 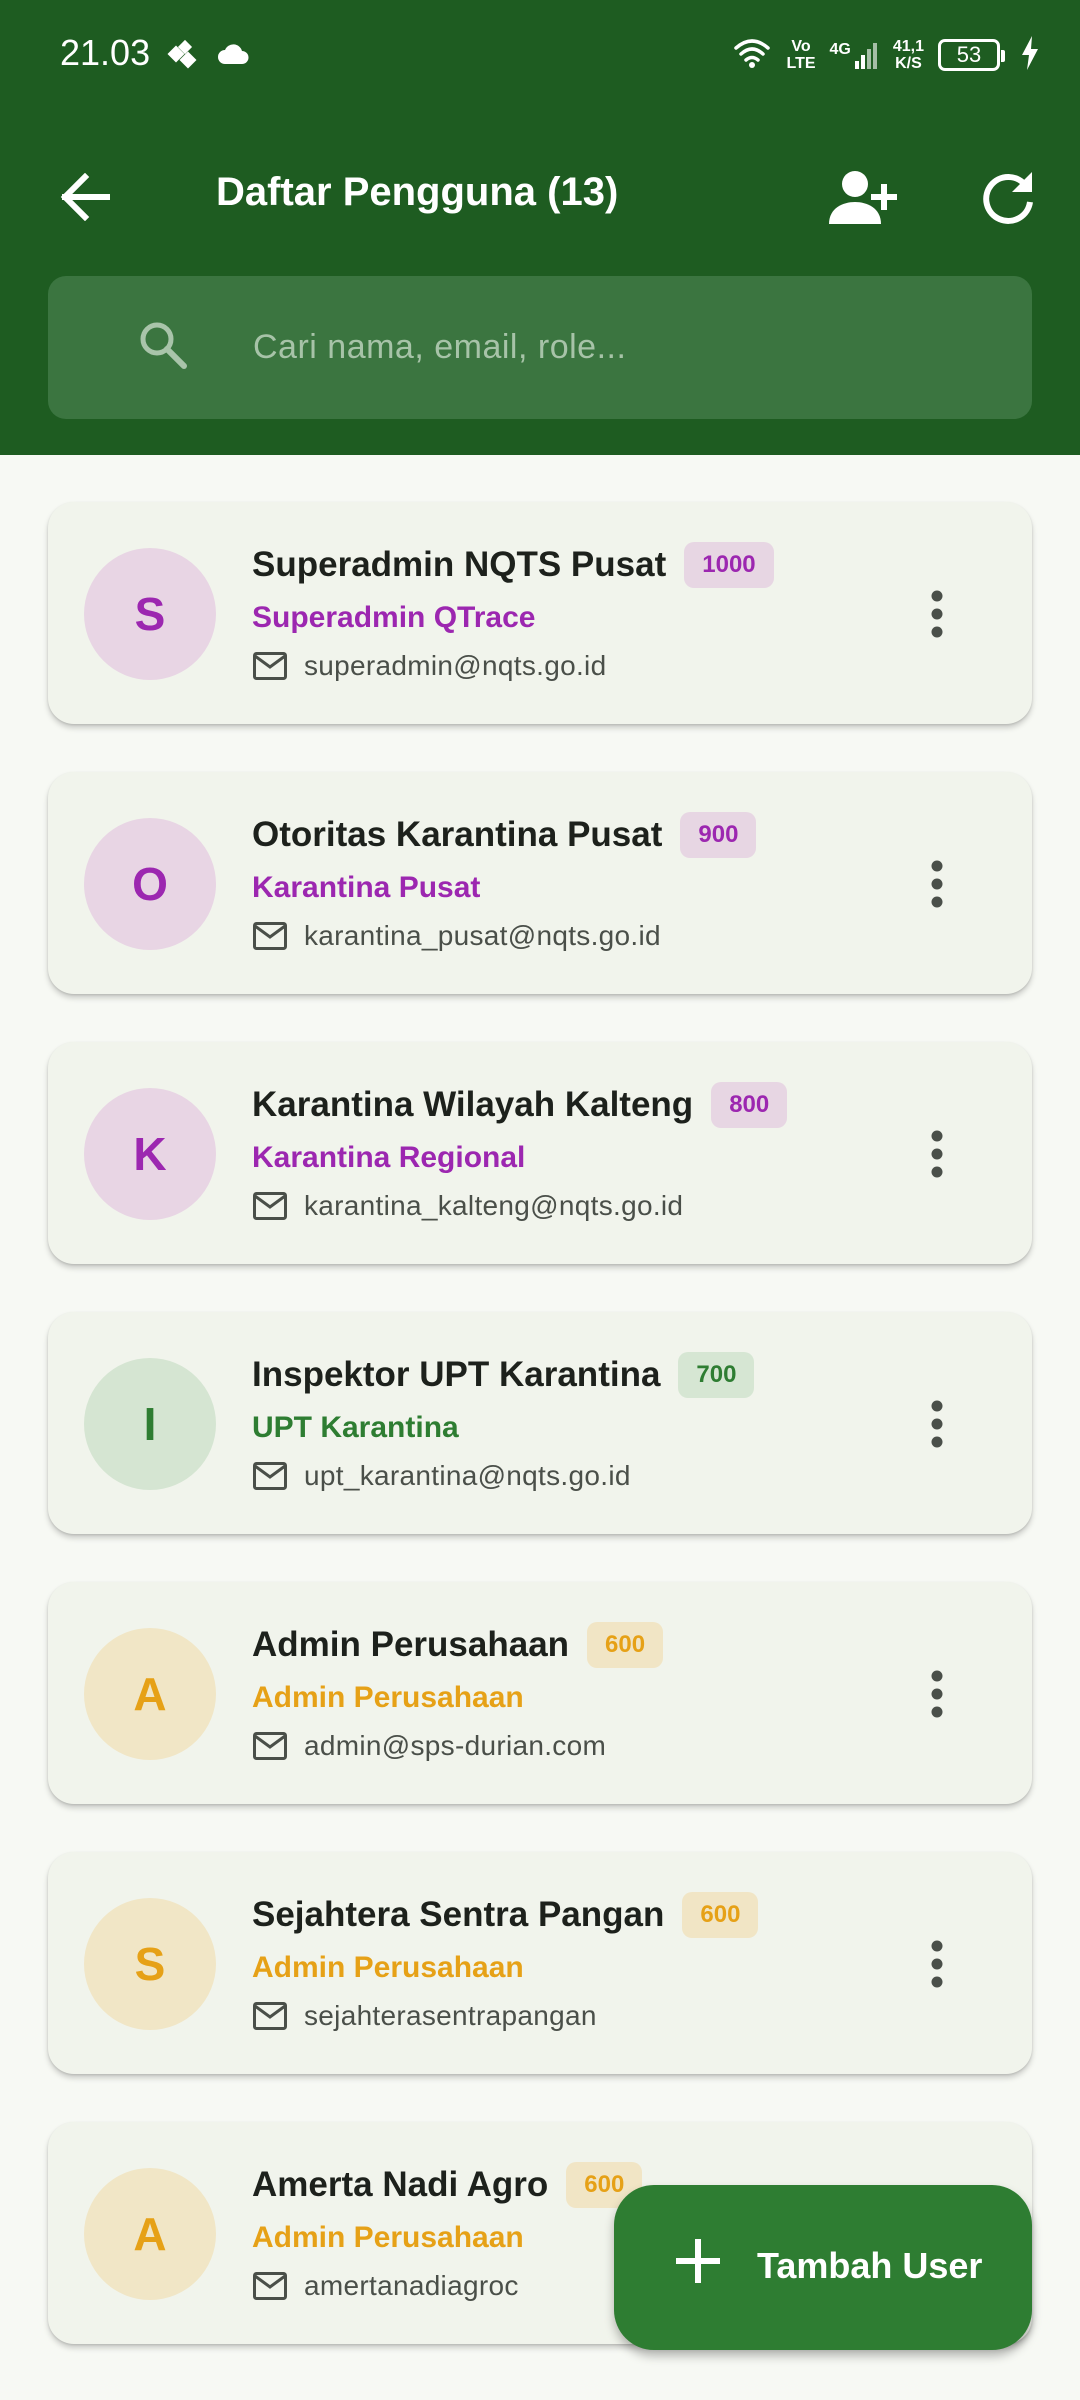 What do you see at coordinates (105, 52) in the screenshot?
I see `status-time: 21.03` at bounding box center [105, 52].